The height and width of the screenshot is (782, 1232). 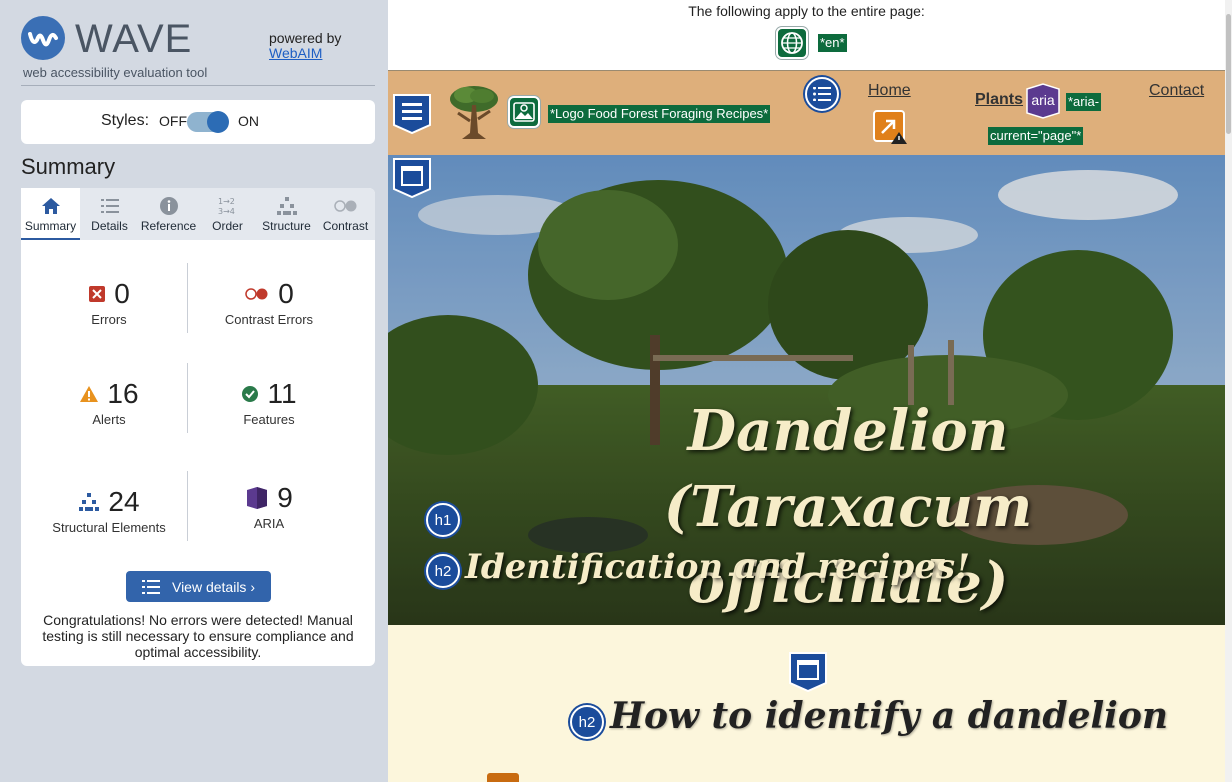 I want to click on styles-on-label: ON, so click(x=248, y=121).